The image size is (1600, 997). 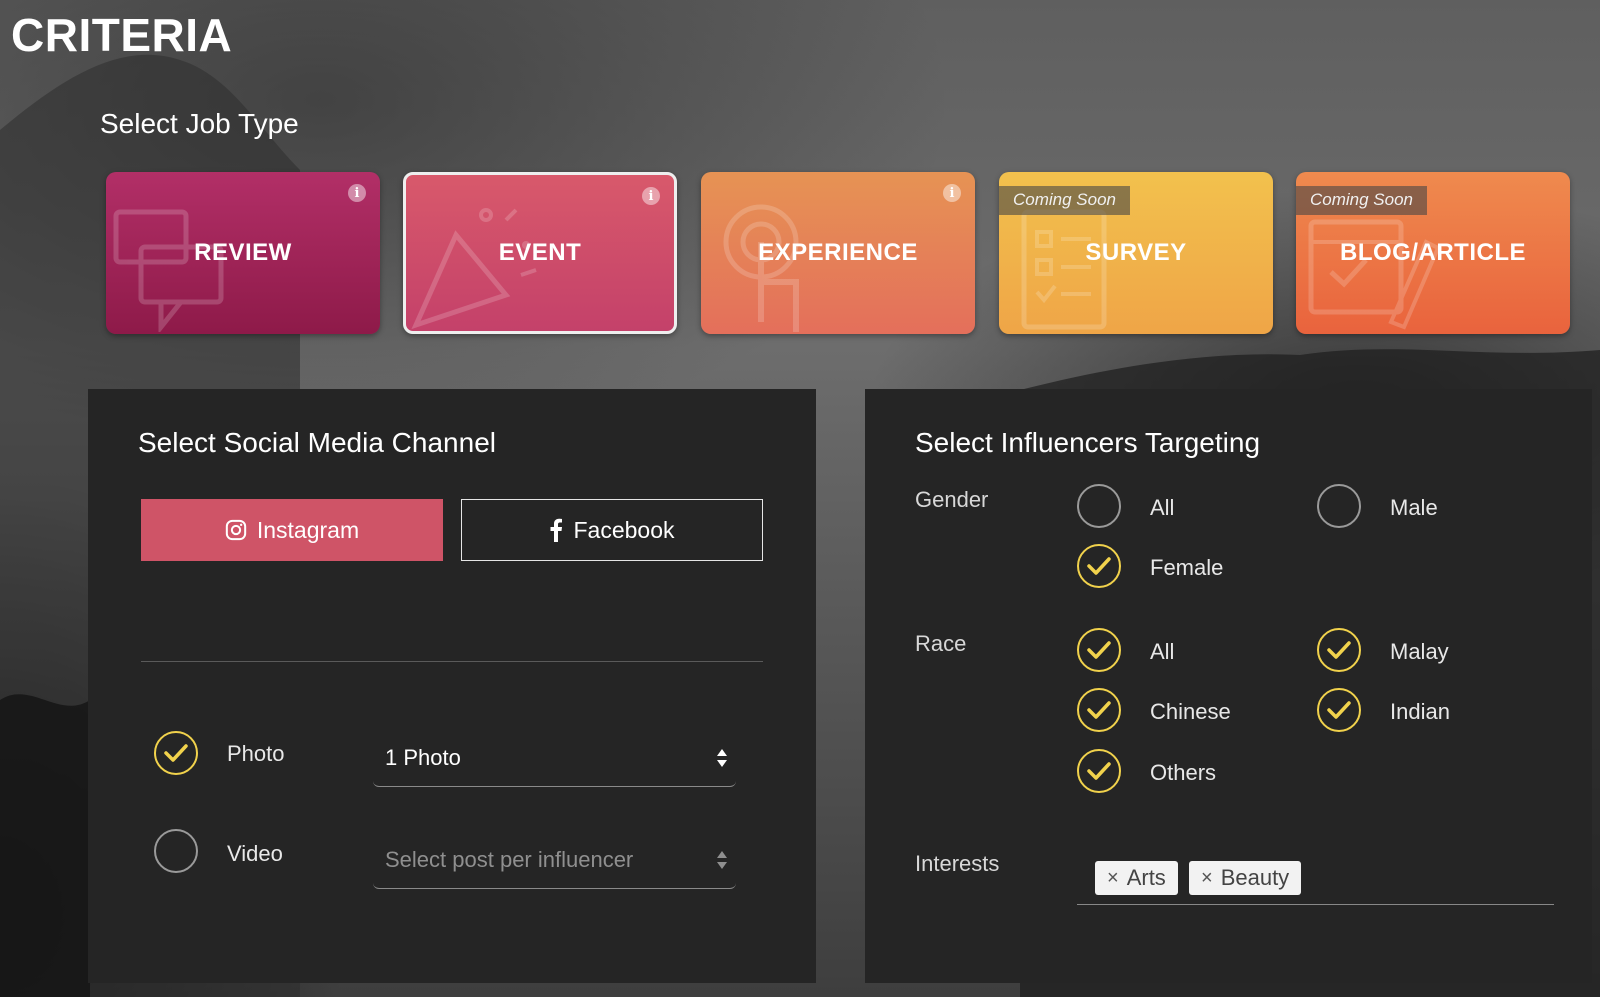 I want to click on race-malay-checkbox, so click(x=1339, y=650).